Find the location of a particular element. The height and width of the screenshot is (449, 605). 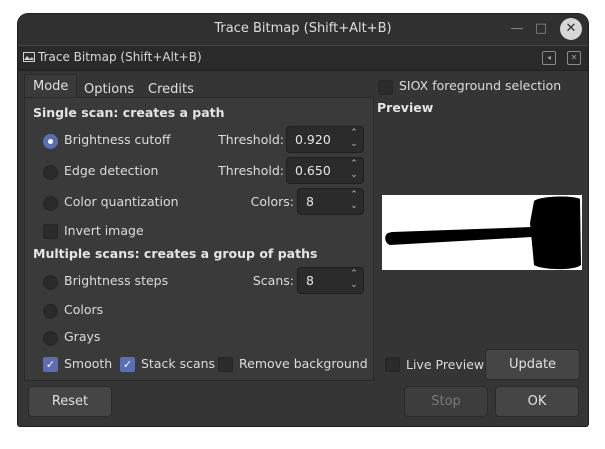

invert-image-label: Invert image is located at coordinates (104, 230).